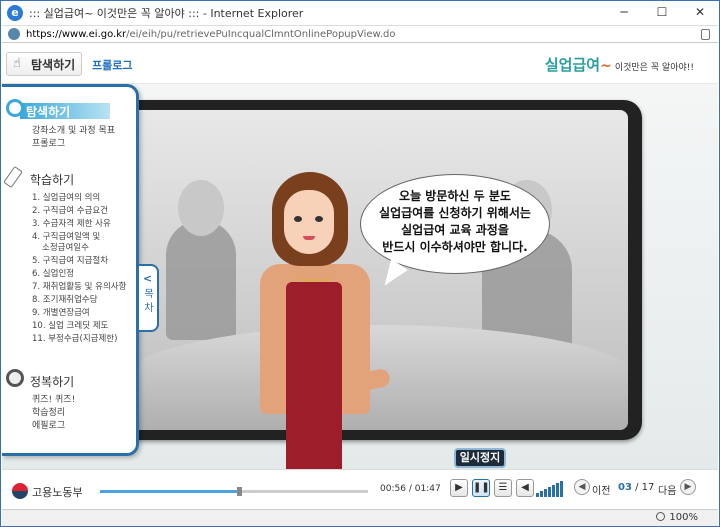 This screenshot has height=527, width=720. What do you see at coordinates (48, 426) in the screenshot?
I see `sidebar-item-epilogue: 에필로그` at bounding box center [48, 426].